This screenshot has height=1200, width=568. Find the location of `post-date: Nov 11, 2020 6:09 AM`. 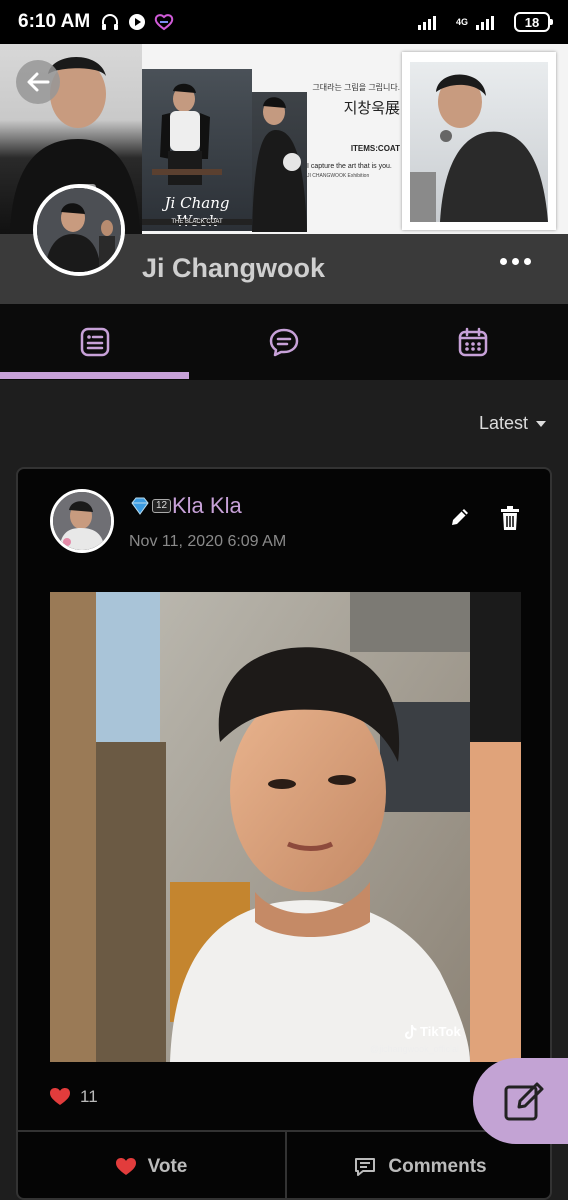

post-date: Nov 11, 2020 6:09 AM is located at coordinates (208, 541).